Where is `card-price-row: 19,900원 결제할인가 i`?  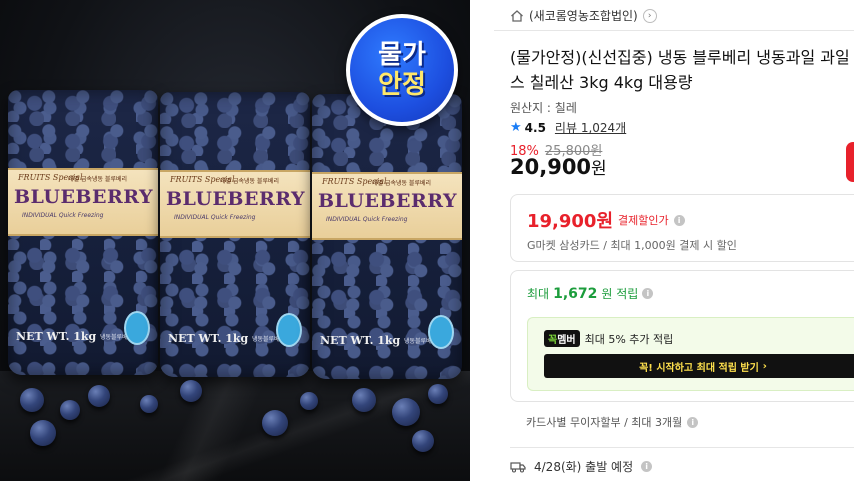 card-price-row: 19,900원 결제할인가 i is located at coordinates (606, 220).